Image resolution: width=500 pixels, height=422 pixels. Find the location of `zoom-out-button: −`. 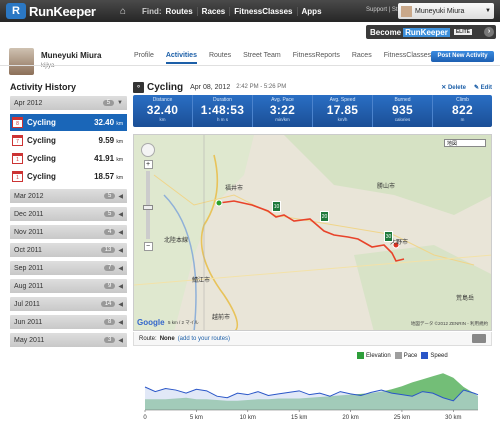

zoom-out-button: − is located at coordinates (148, 246).